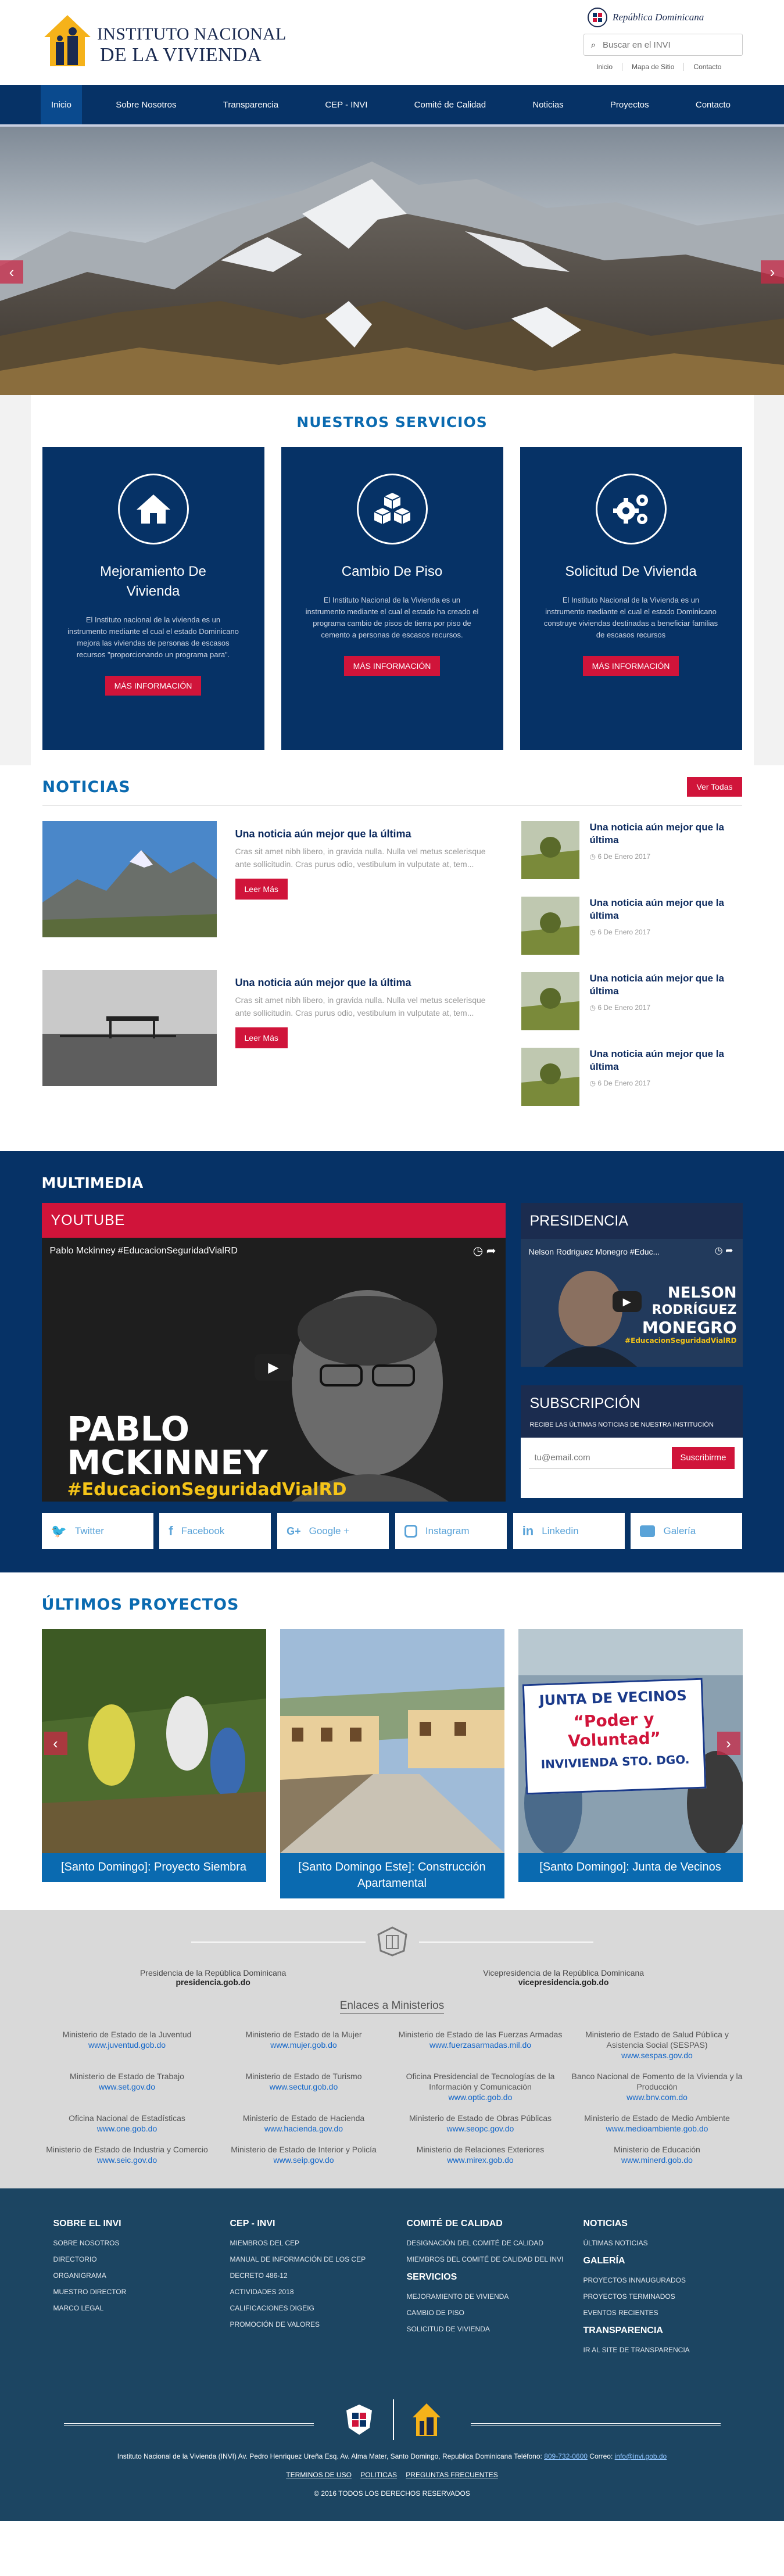 Image resolution: width=784 pixels, height=2576 pixels. What do you see at coordinates (309, 2259) in the screenshot?
I see `footer-link: MANUAL DE INFORMACIÓN DE LOS CEP` at bounding box center [309, 2259].